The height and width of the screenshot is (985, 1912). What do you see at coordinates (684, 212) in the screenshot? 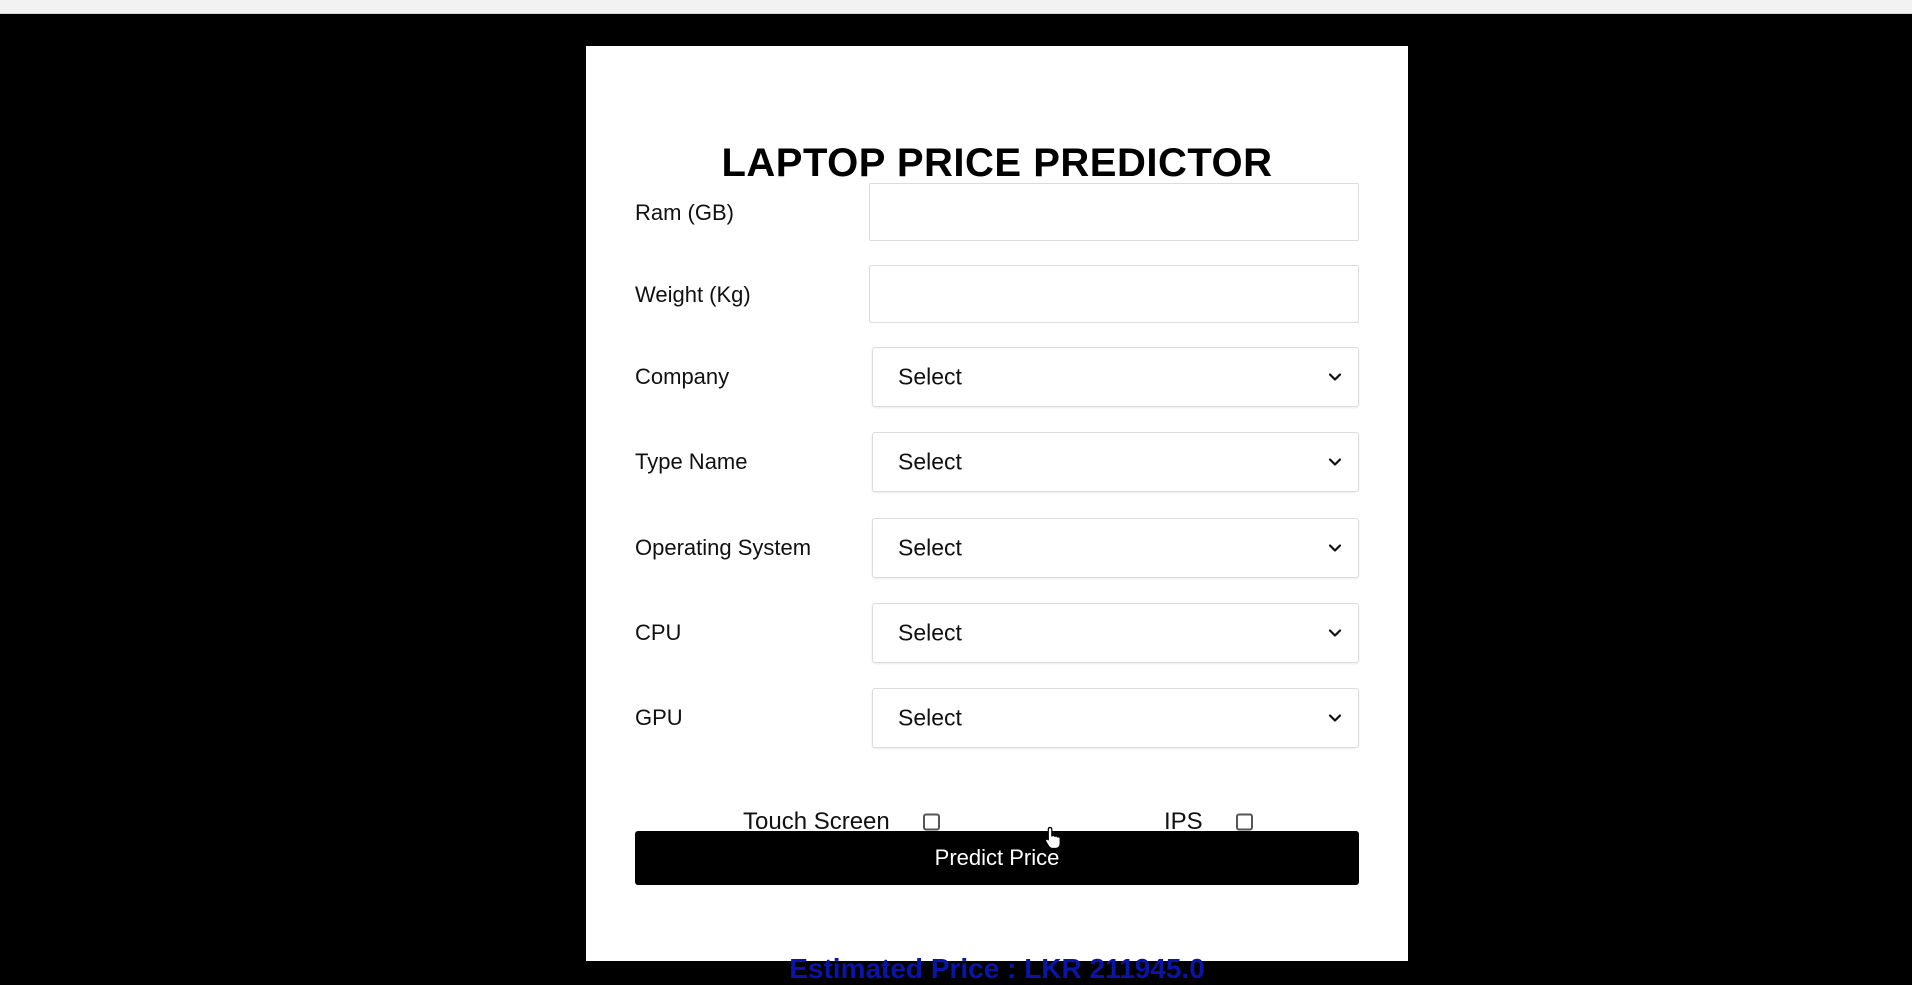
I see `ram-label: Ram (GB)` at bounding box center [684, 212].